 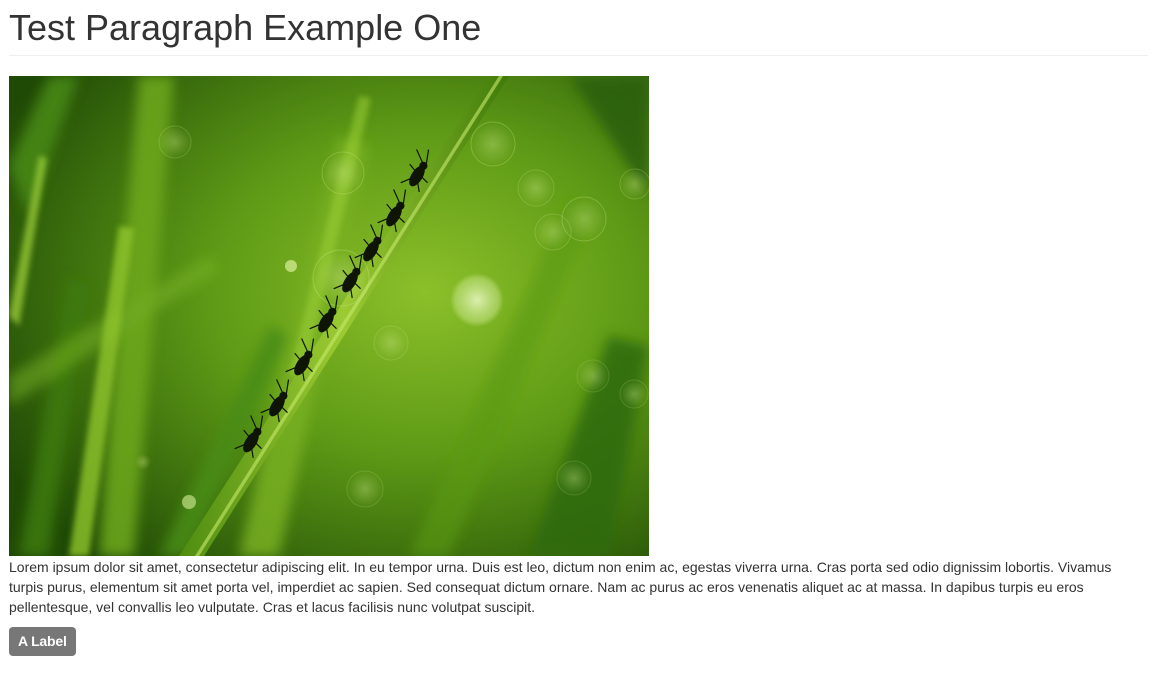 What do you see at coordinates (245, 27) in the screenshot?
I see `page-title: Test Paragraph Example One` at bounding box center [245, 27].